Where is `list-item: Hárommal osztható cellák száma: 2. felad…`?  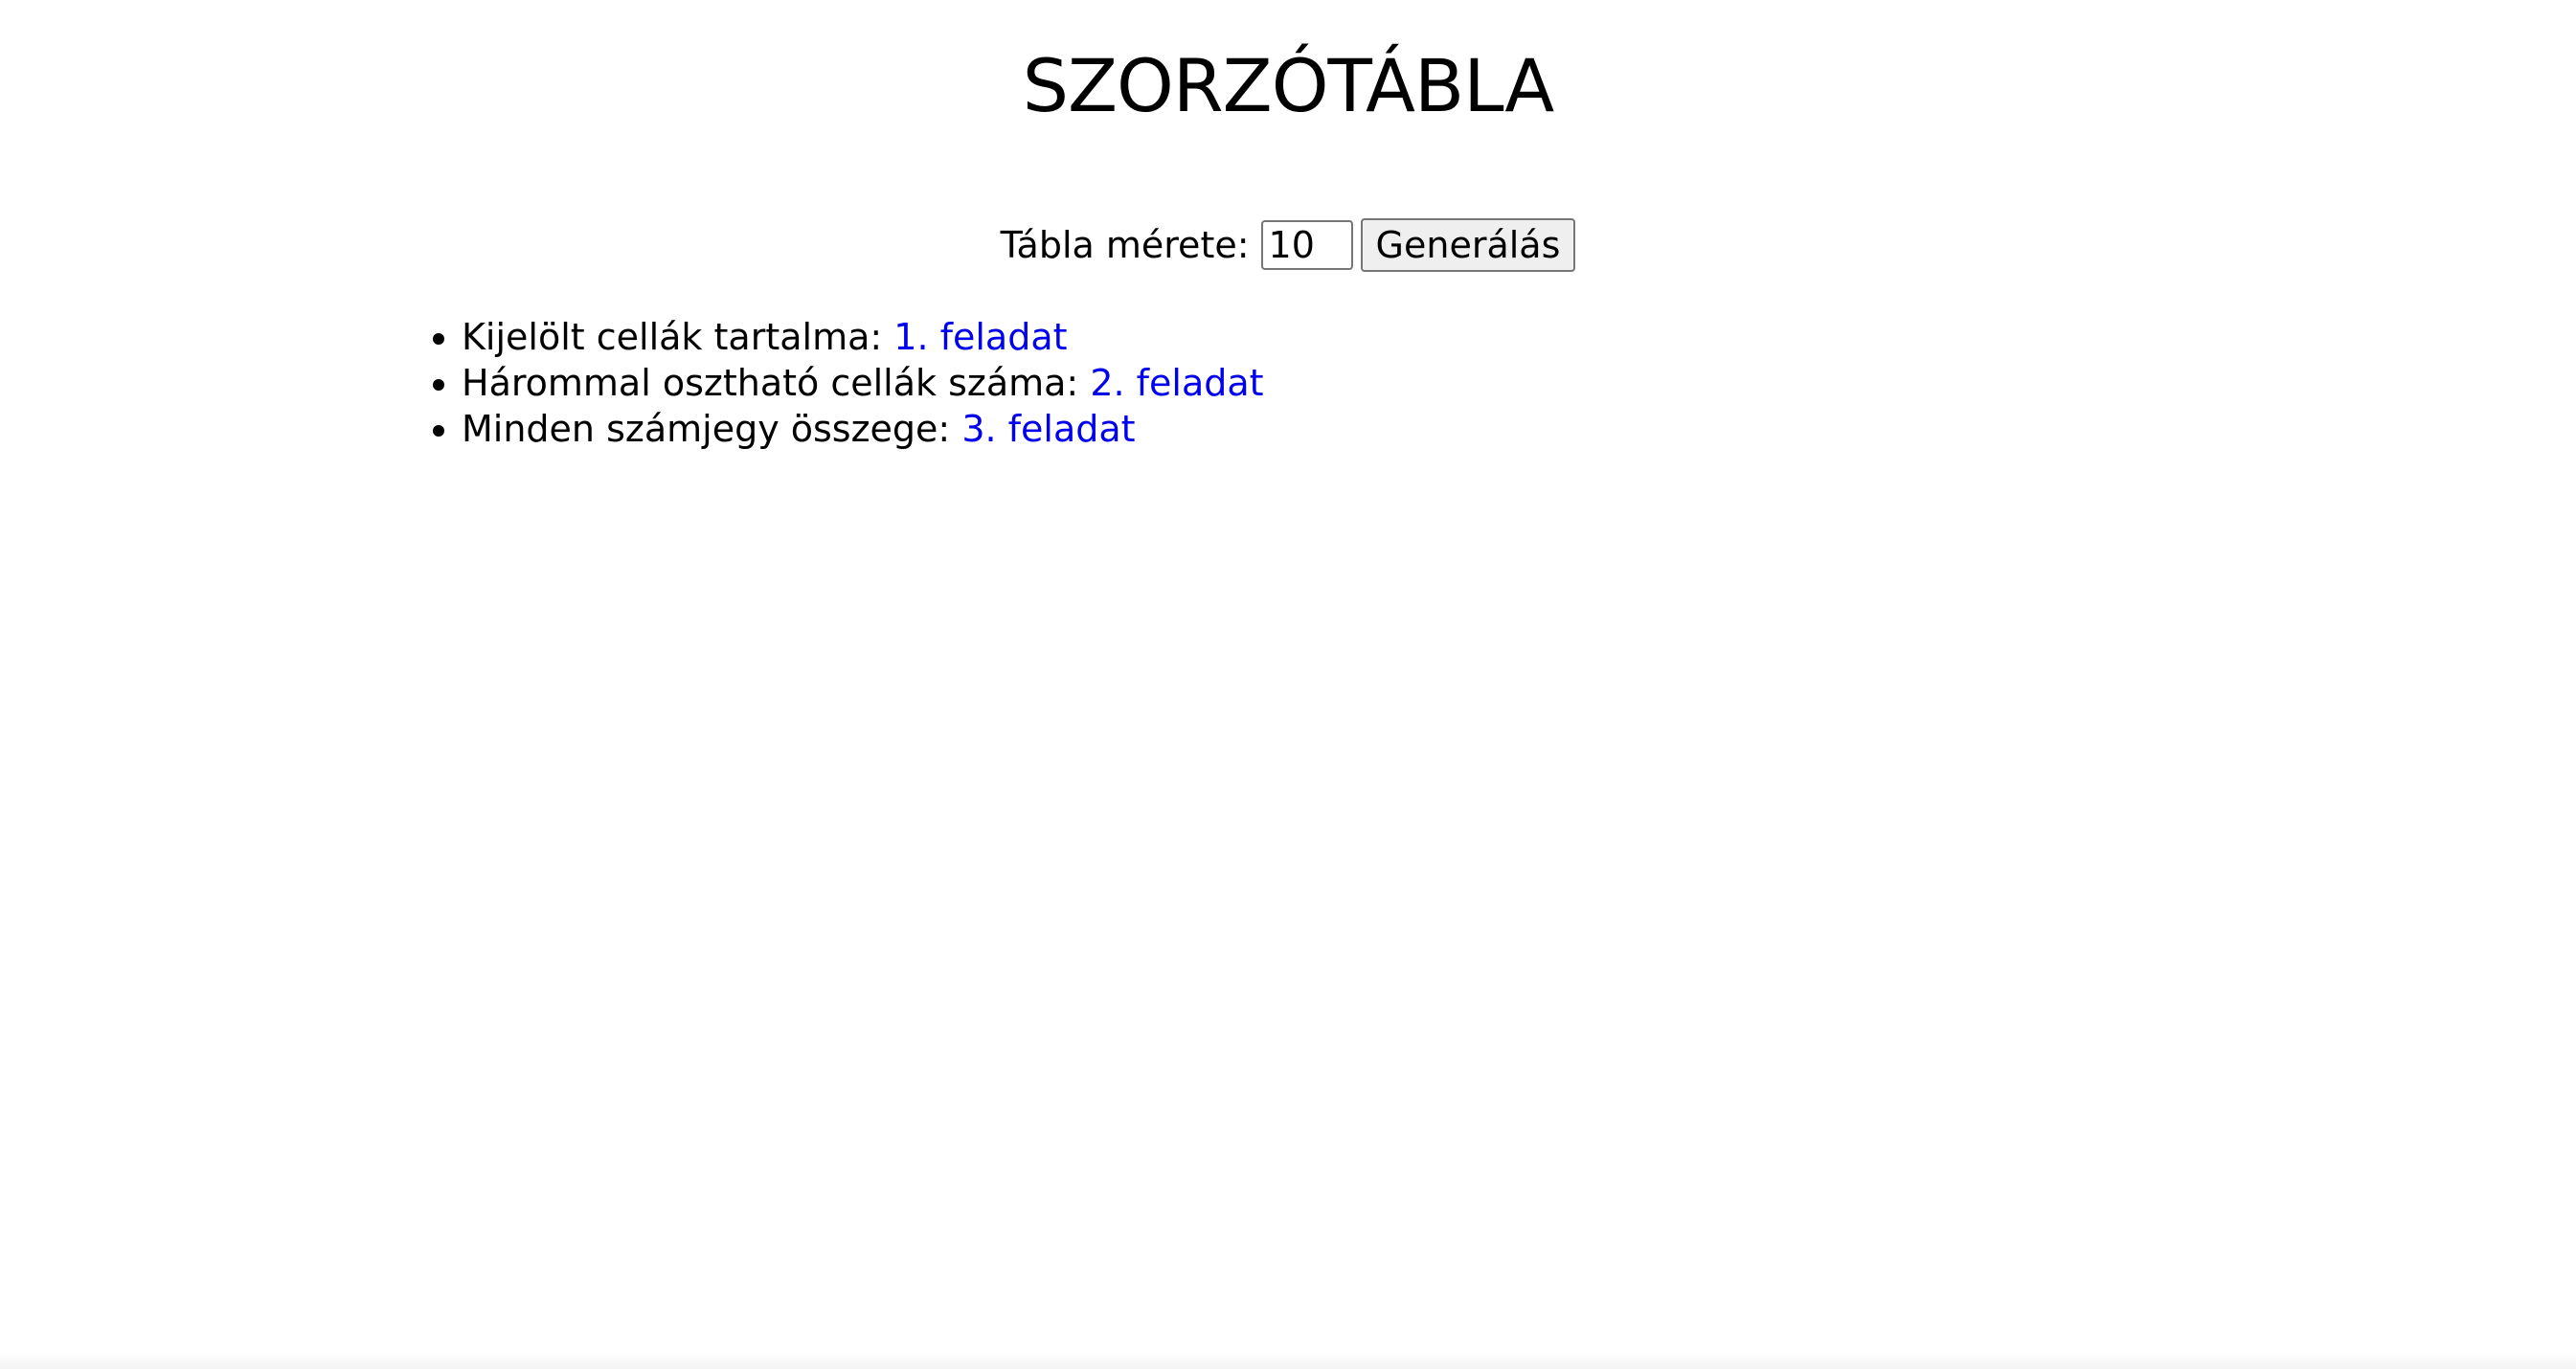 list-item: Hárommal osztható cellák száma: 2. felad… is located at coordinates (1519, 383).